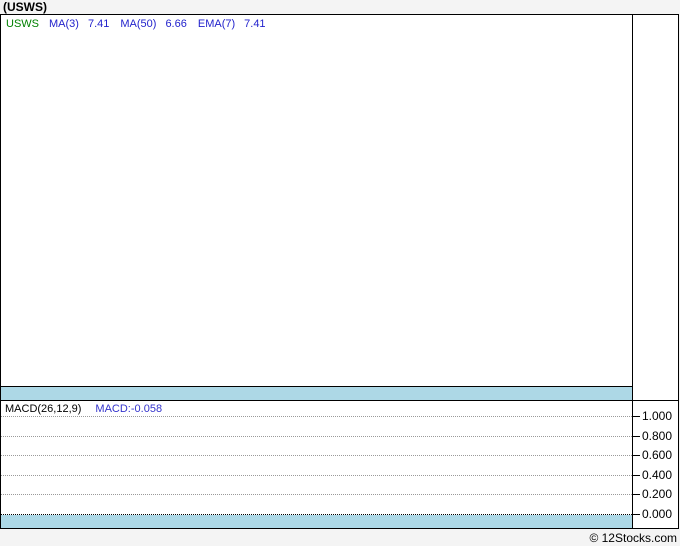 Image resolution: width=680 pixels, height=546 pixels. Describe the element at coordinates (25, 7) in the screenshot. I see `page-title: (USWS)` at that location.